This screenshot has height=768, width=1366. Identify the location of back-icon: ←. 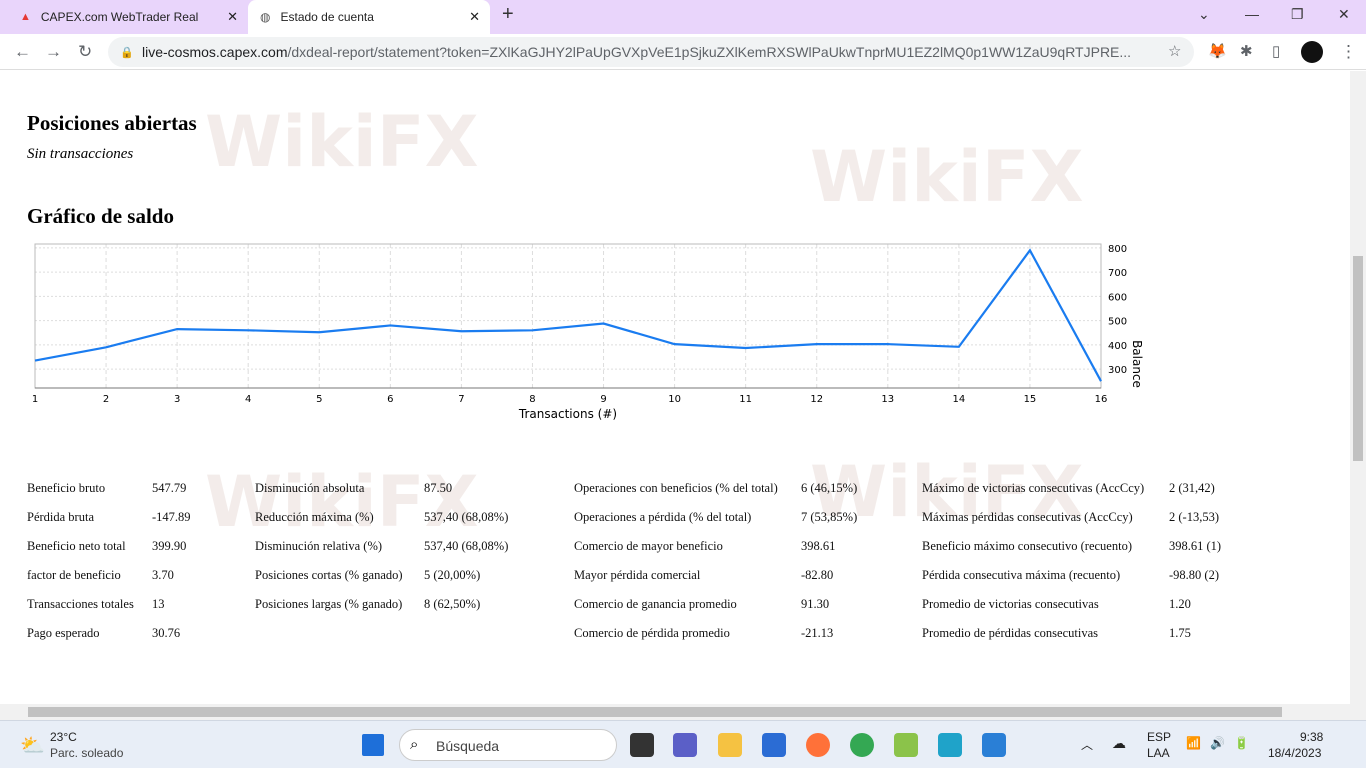
(22, 52).